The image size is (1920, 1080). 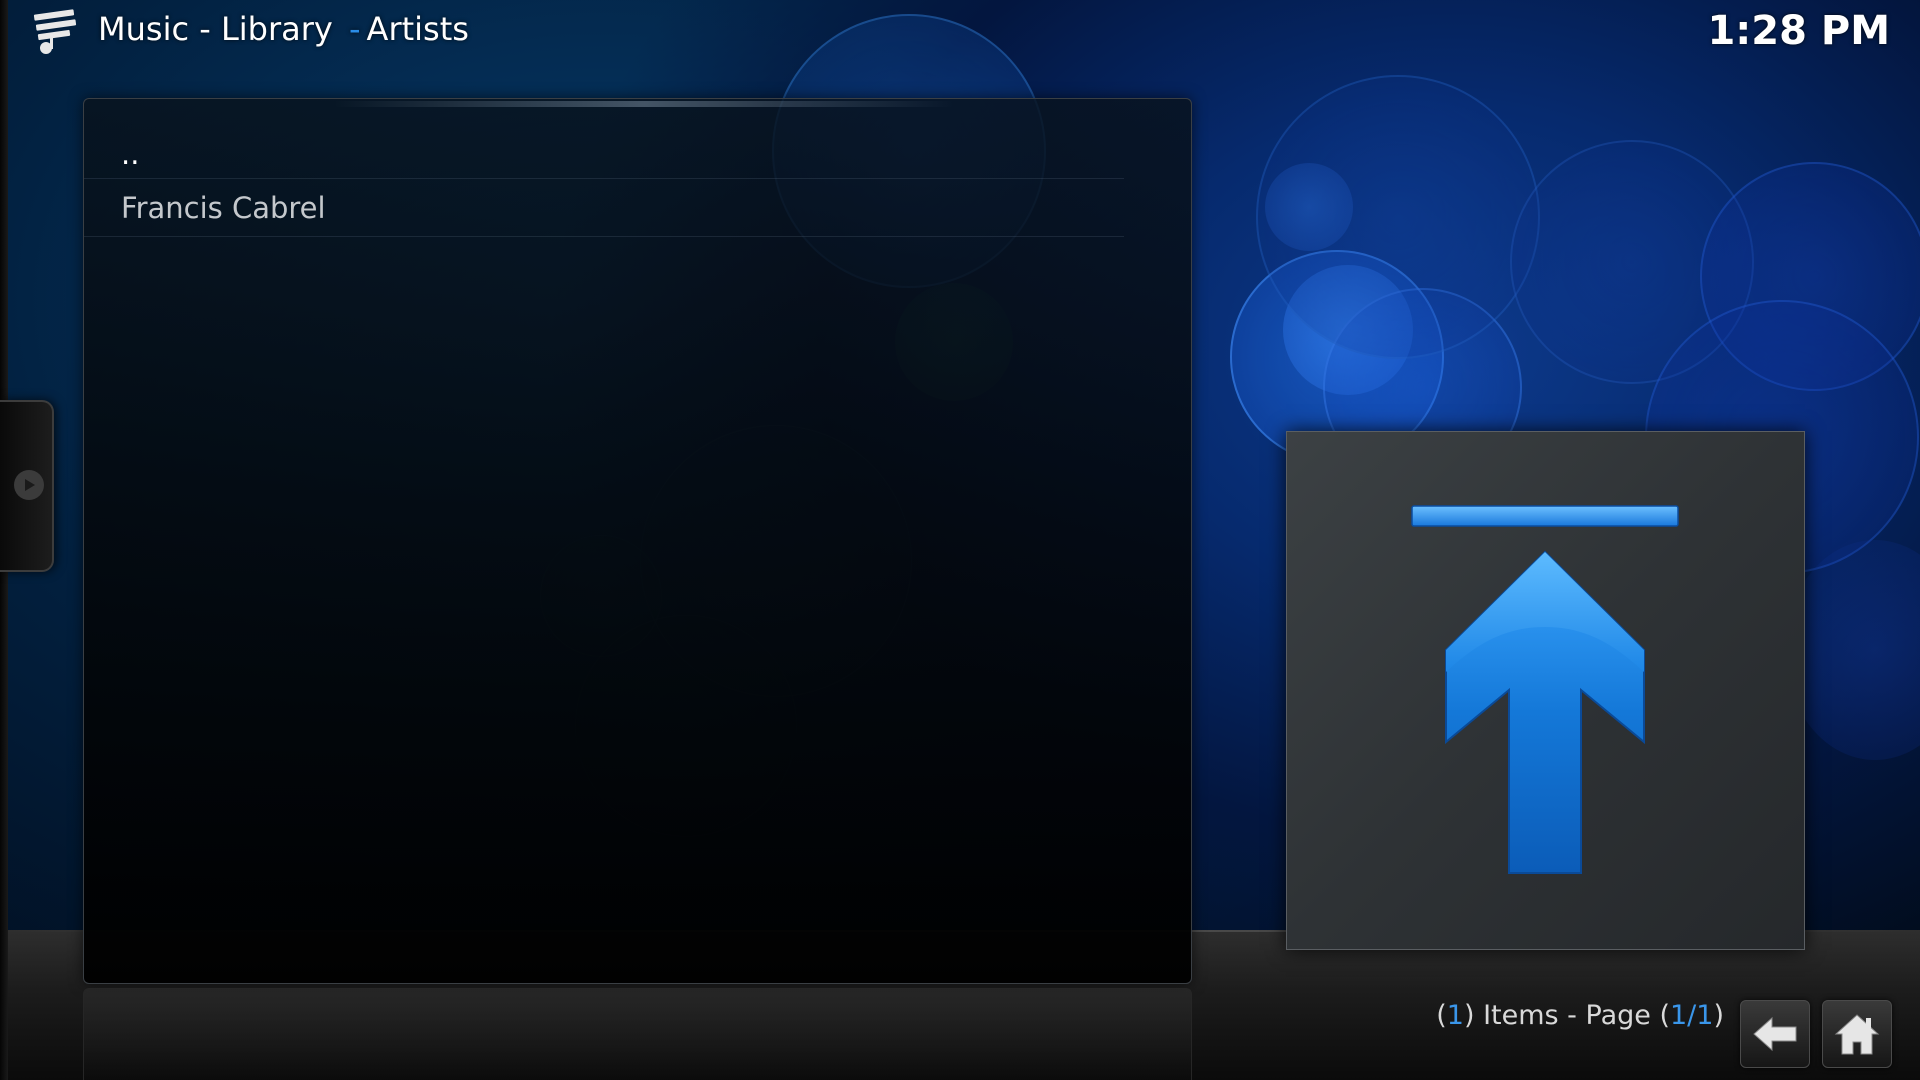 What do you see at coordinates (1718, 1015) in the screenshot?
I see `page-paren-close: )` at bounding box center [1718, 1015].